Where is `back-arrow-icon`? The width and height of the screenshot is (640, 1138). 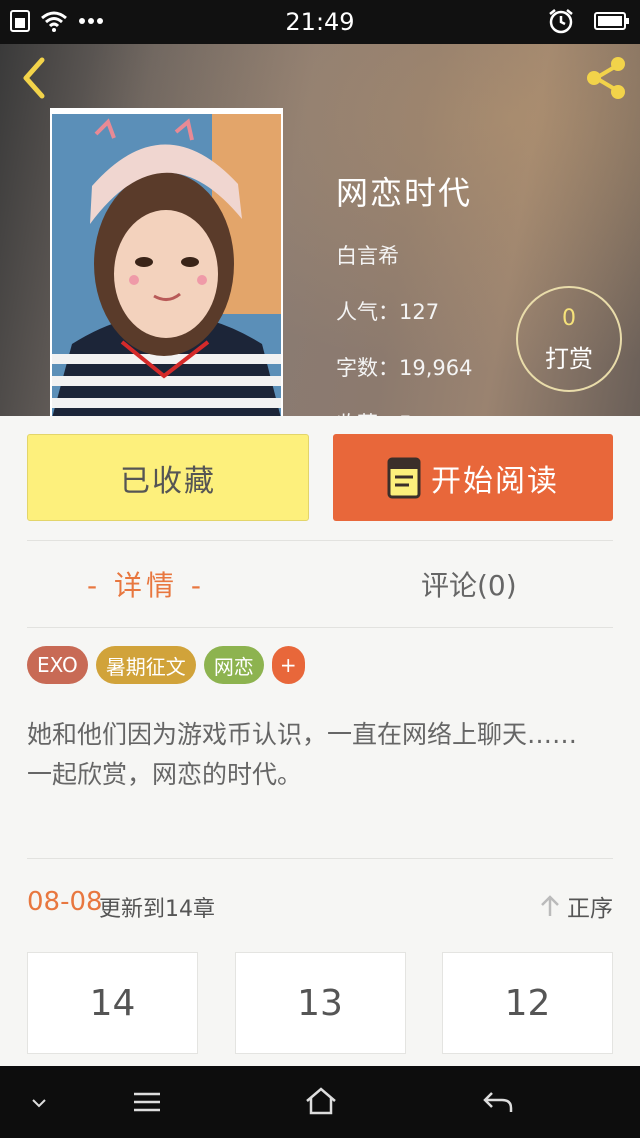 back-arrow-icon is located at coordinates (498, 1102).